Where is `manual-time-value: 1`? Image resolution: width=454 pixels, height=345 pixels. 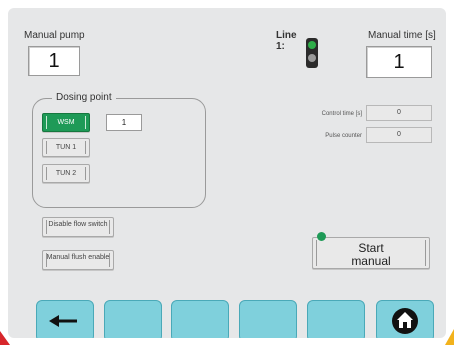 manual-time-value: 1 is located at coordinates (399, 62).